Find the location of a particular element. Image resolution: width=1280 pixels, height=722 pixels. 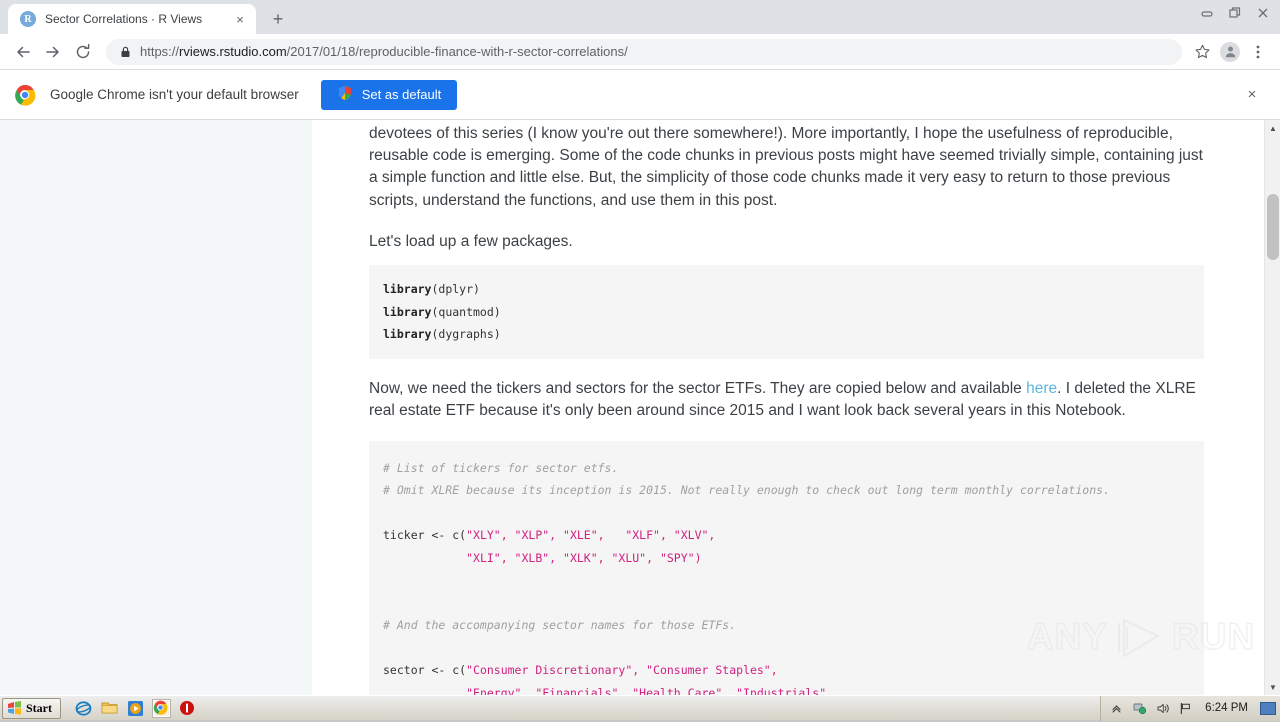

start-button: Start is located at coordinates (31, 708).